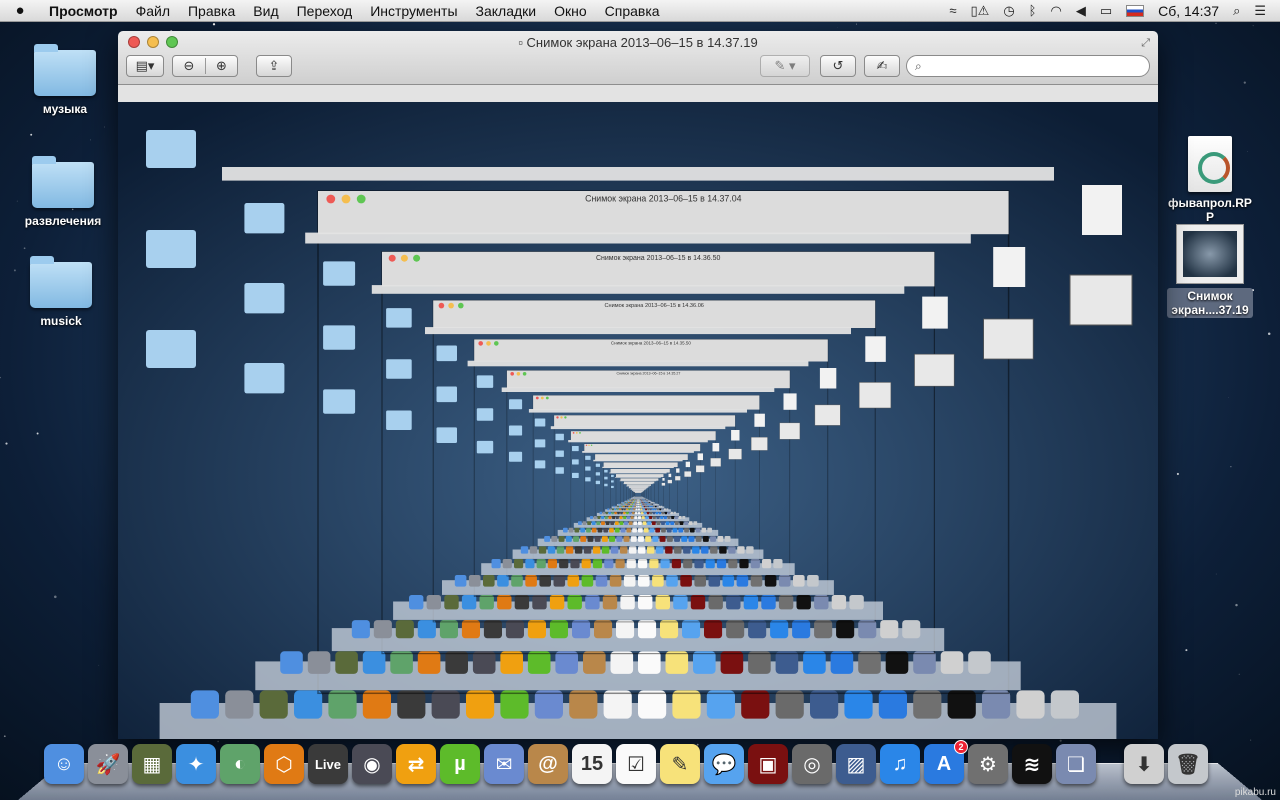 This screenshot has width=1280, height=800. I want to click on menu-go: Переход, so click(325, 11).